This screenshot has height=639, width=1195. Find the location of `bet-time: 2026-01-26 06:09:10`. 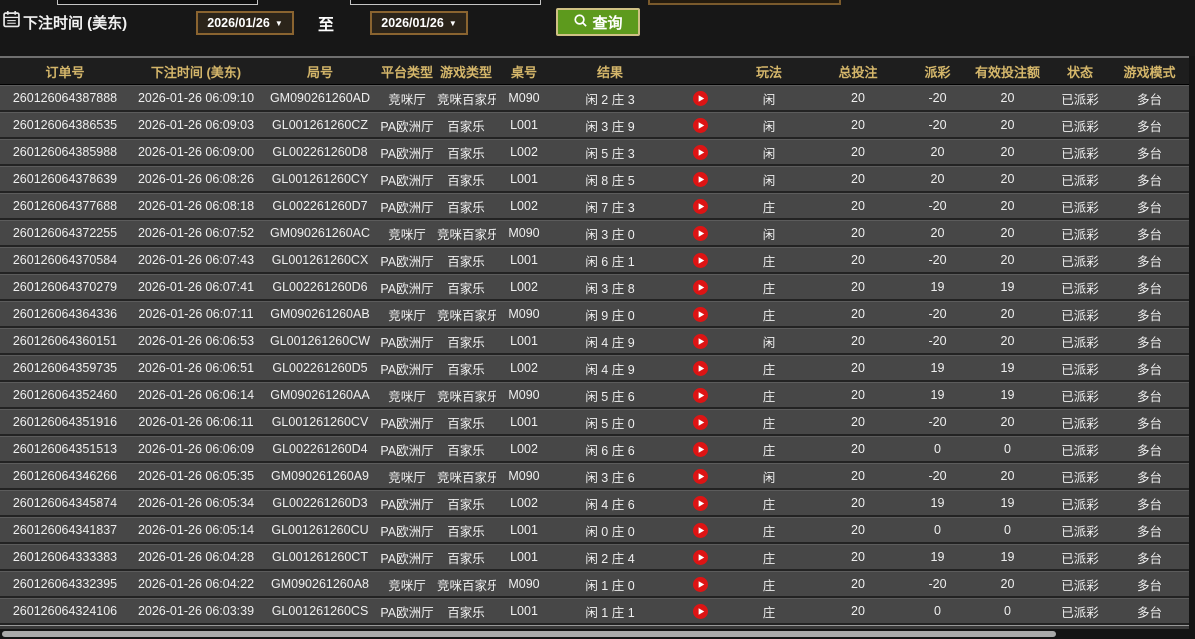

bet-time: 2026-01-26 06:09:10 is located at coordinates (196, 98).